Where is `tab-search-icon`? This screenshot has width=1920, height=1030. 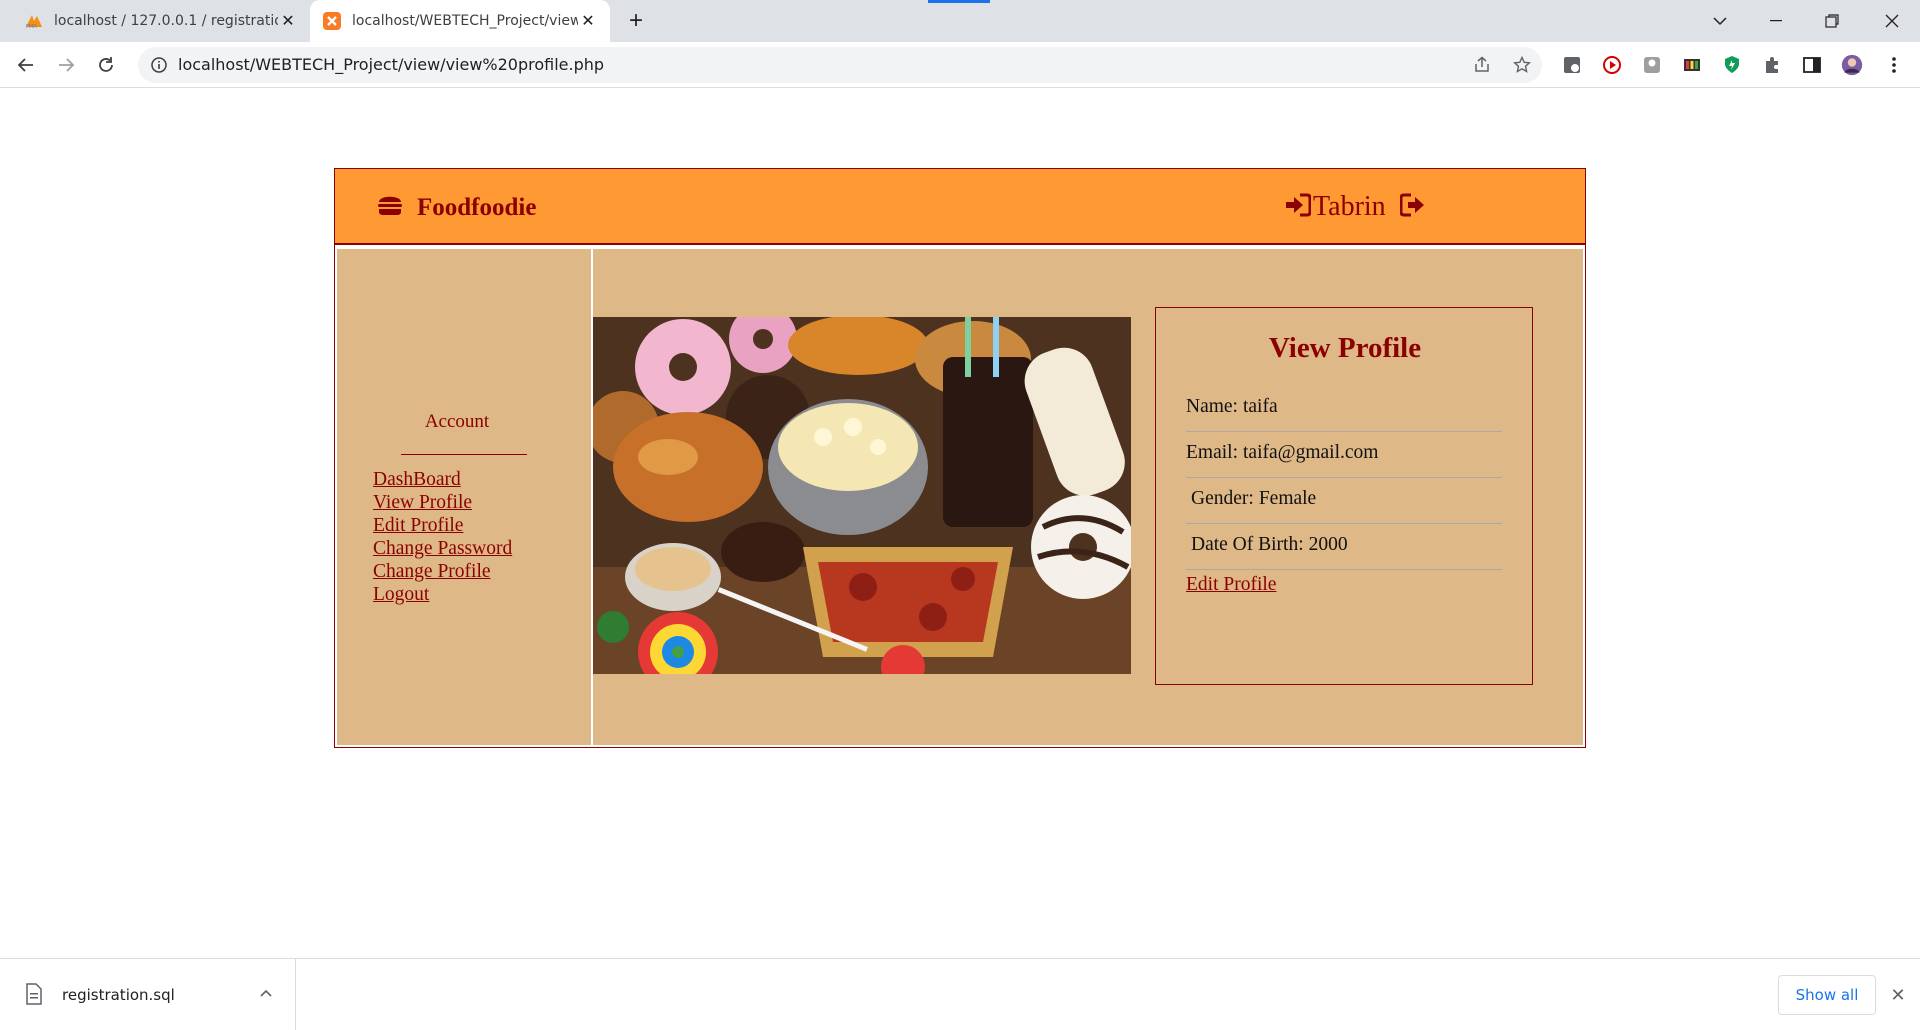 tab-search-icon is located at coordinates (1720, 21).